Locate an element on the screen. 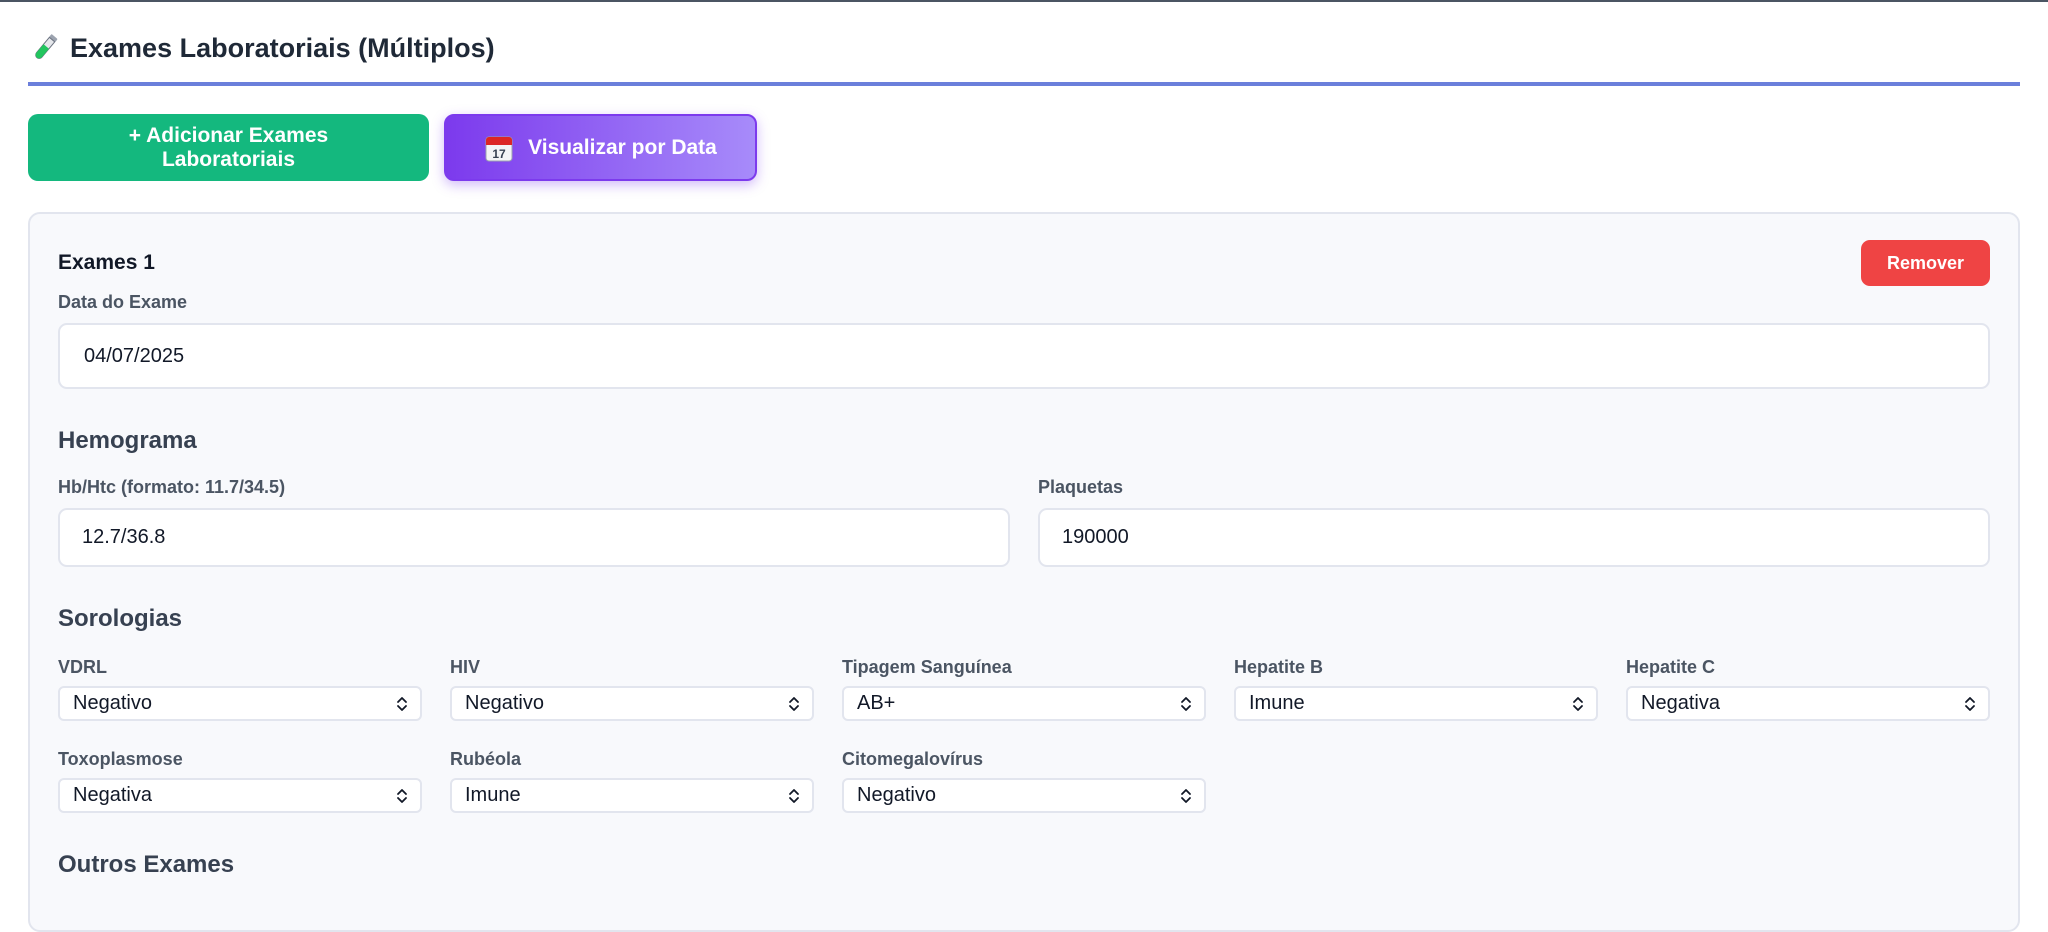 This screenshot has height=932, width=2048. exam-date-label: Data do Exame is located at coordinates (123, 302).